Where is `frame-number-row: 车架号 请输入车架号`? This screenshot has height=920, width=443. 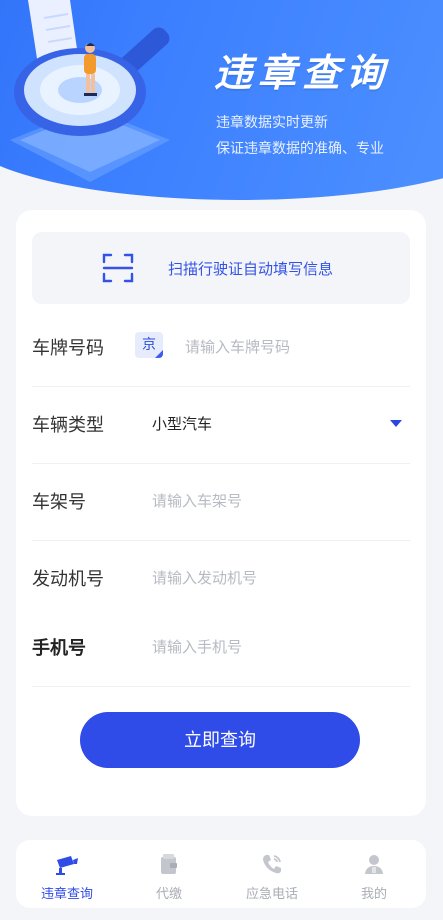 frame-number-row: 车架号 请输入车架号 is located at coordinates (221, 502).